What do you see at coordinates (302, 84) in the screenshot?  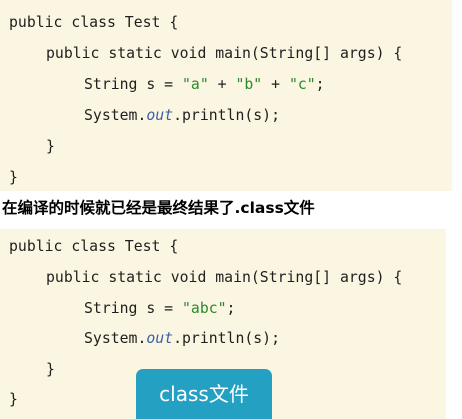 I see `string-literal-c: "c"` at bounding box center [302, 84].